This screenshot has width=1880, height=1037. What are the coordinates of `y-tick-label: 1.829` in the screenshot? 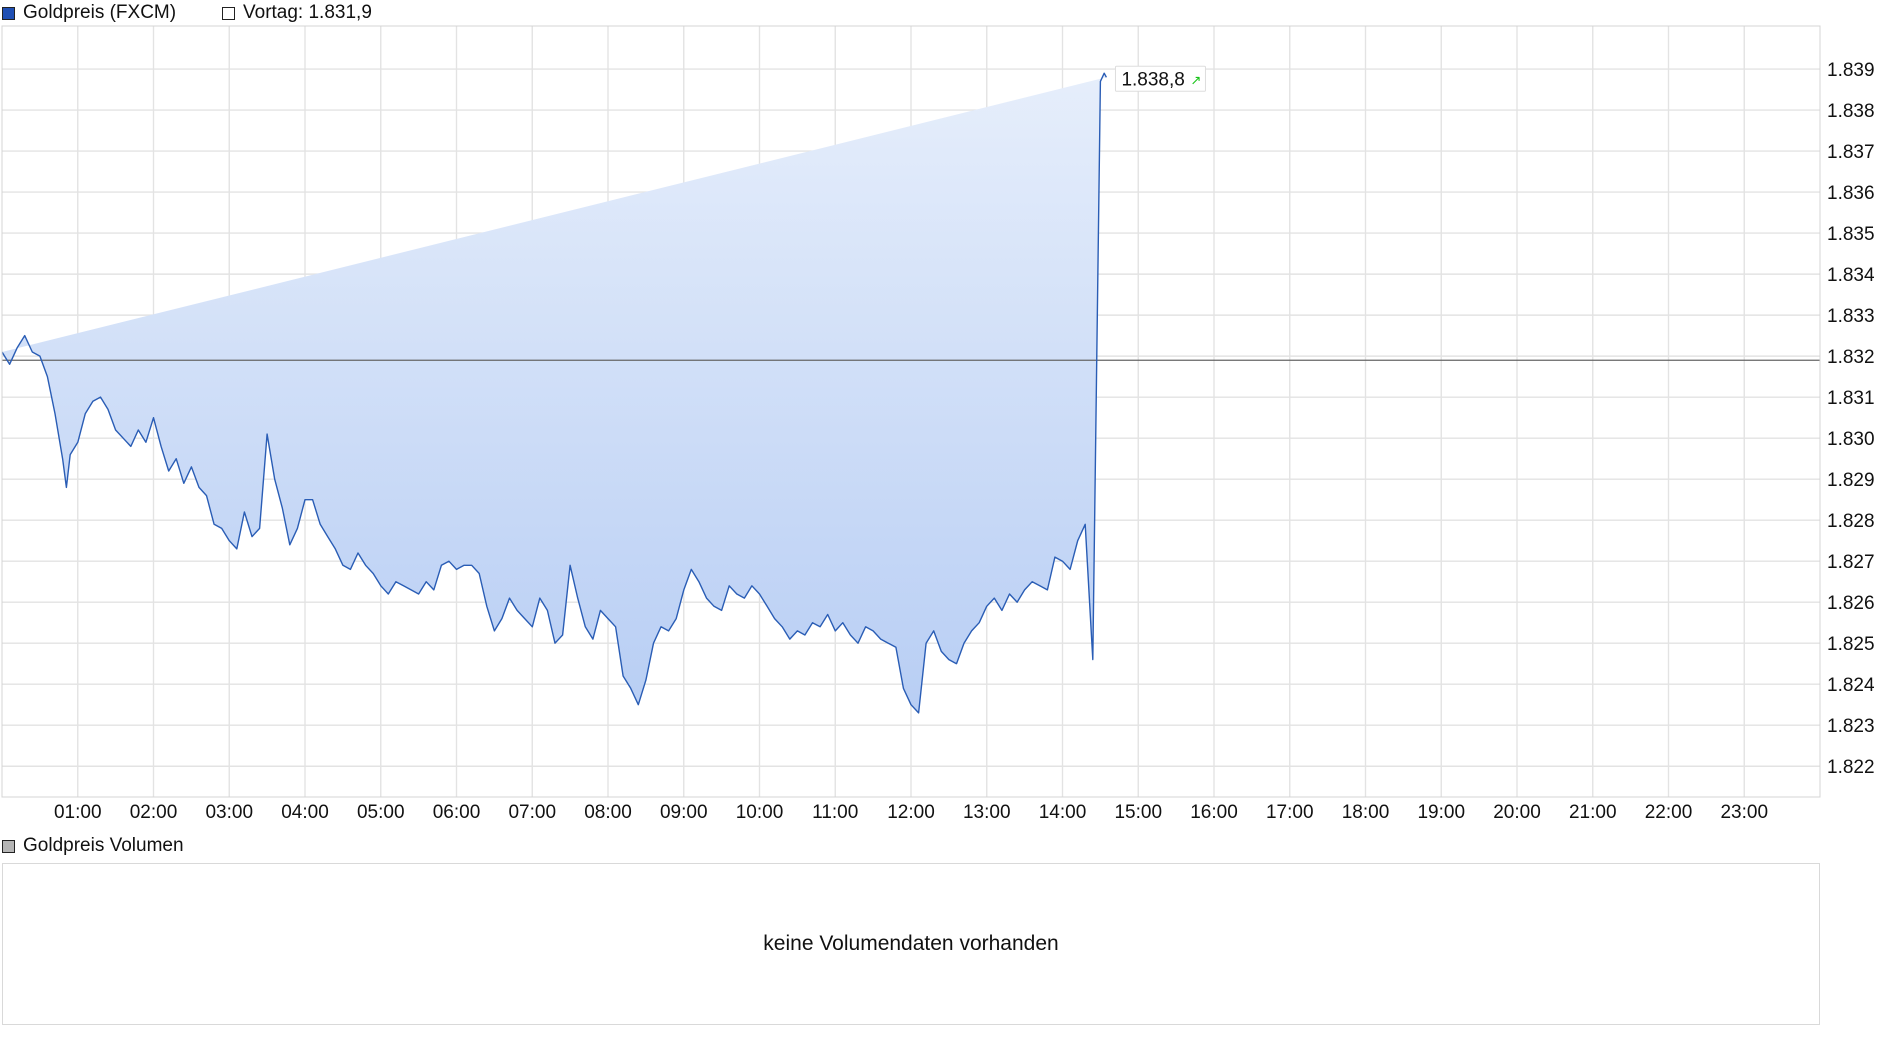 It's located at (1851, 480).